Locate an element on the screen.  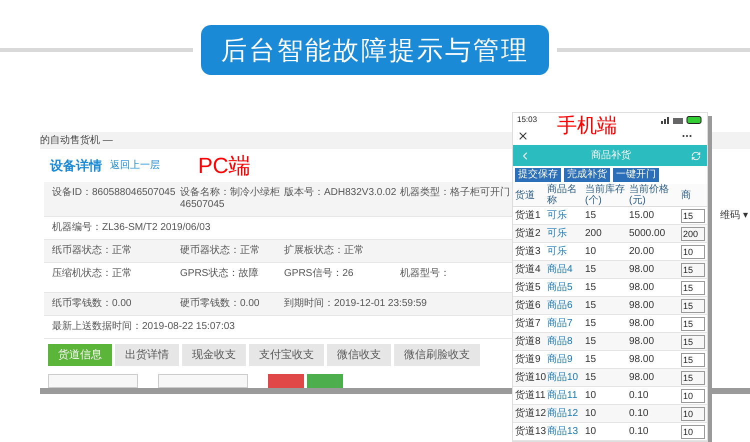
info-field: 机器编号：ZL36-SM/T2 2019/06/03 is located at coordinates (131, 228).